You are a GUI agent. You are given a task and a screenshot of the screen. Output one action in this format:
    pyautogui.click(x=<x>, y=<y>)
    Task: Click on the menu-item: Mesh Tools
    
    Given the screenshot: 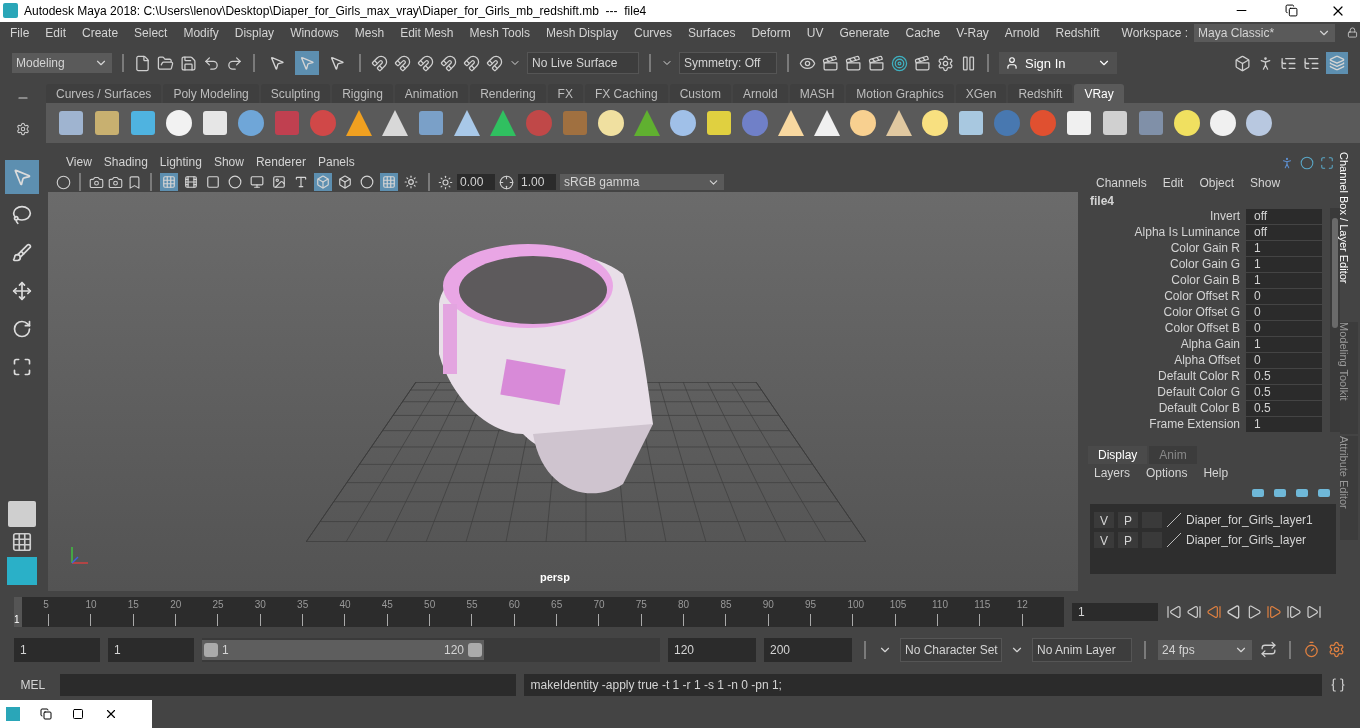 What is the action you would take?
    pyautogui.click(x=499, y=32)
    